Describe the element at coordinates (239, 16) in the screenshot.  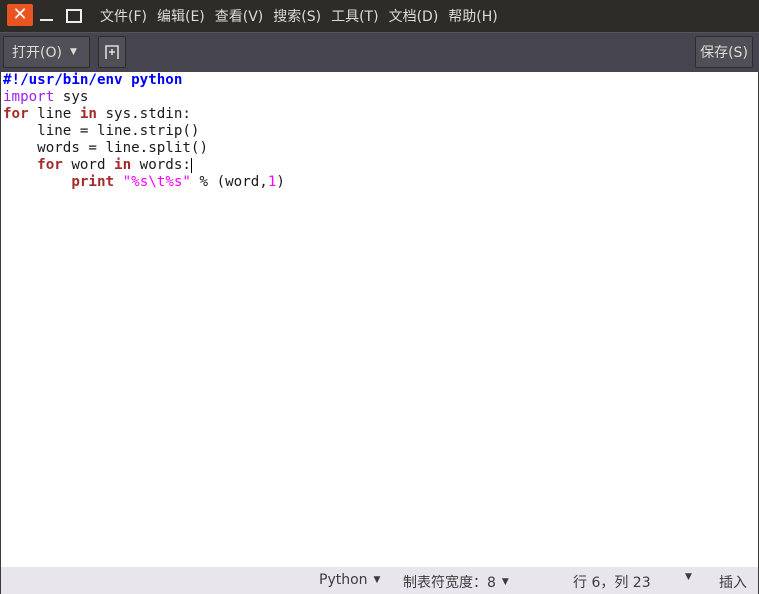
I see `menu-view: 查看(V)` at that location.